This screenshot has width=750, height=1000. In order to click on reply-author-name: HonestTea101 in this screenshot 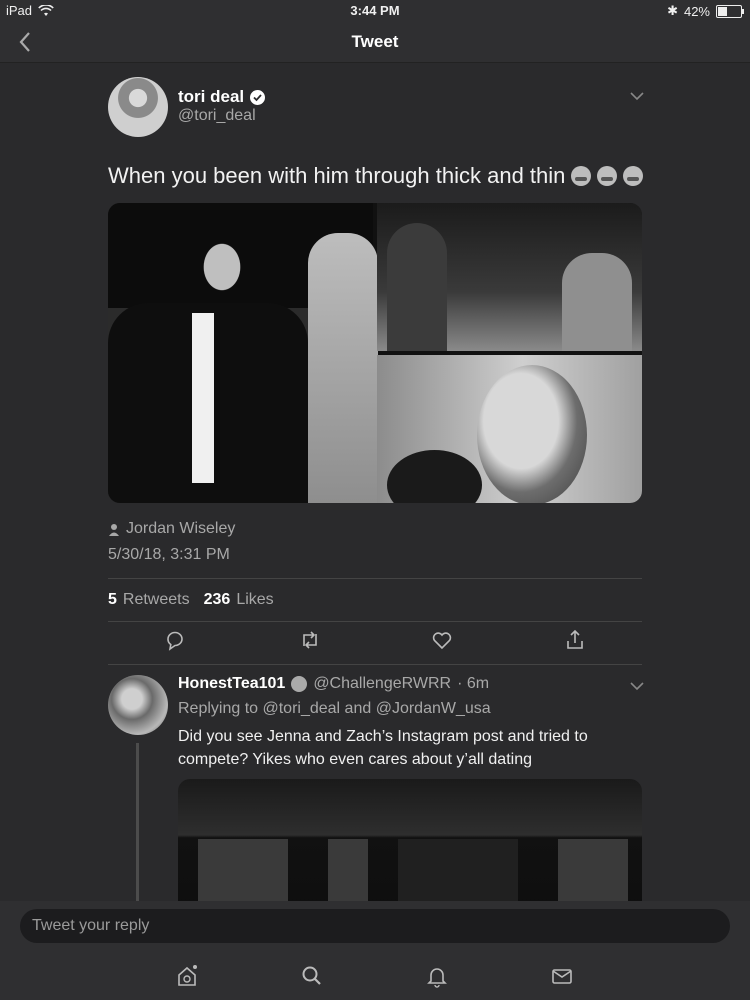, I will do `click(232, 683)`.